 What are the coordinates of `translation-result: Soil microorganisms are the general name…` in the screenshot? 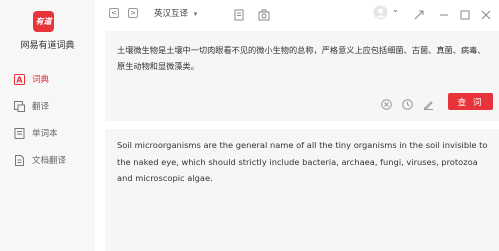 It's located at (302, 161).